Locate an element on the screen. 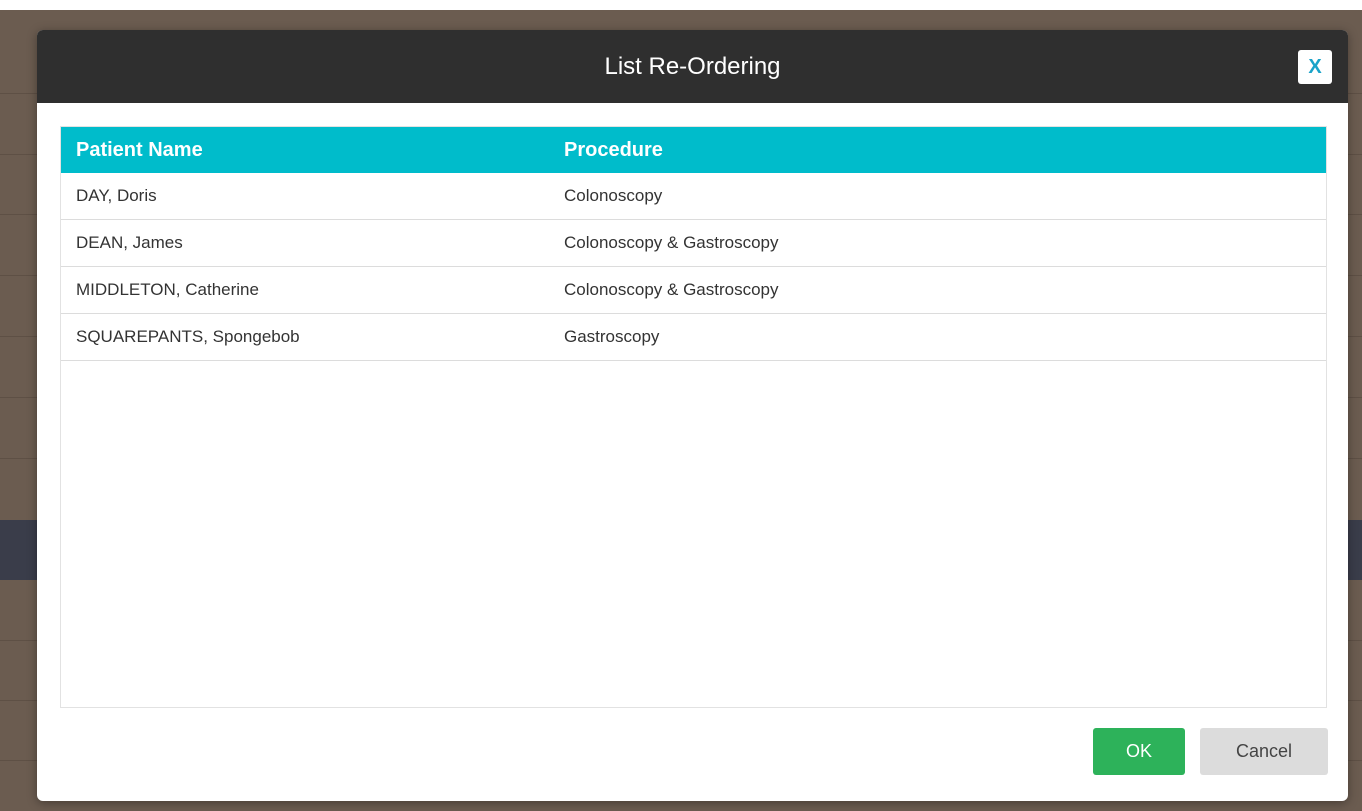 The height and width of the screenshot is (811, 1362). close-icon: X is located at coordinates (1315, 66).